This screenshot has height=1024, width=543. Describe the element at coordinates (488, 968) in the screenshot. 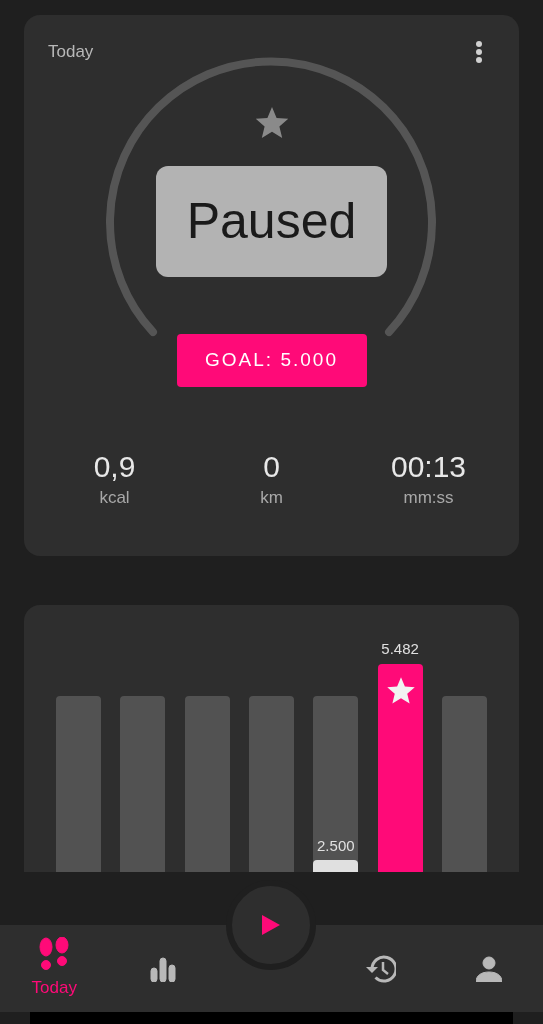

I see `person-icon` at that location.